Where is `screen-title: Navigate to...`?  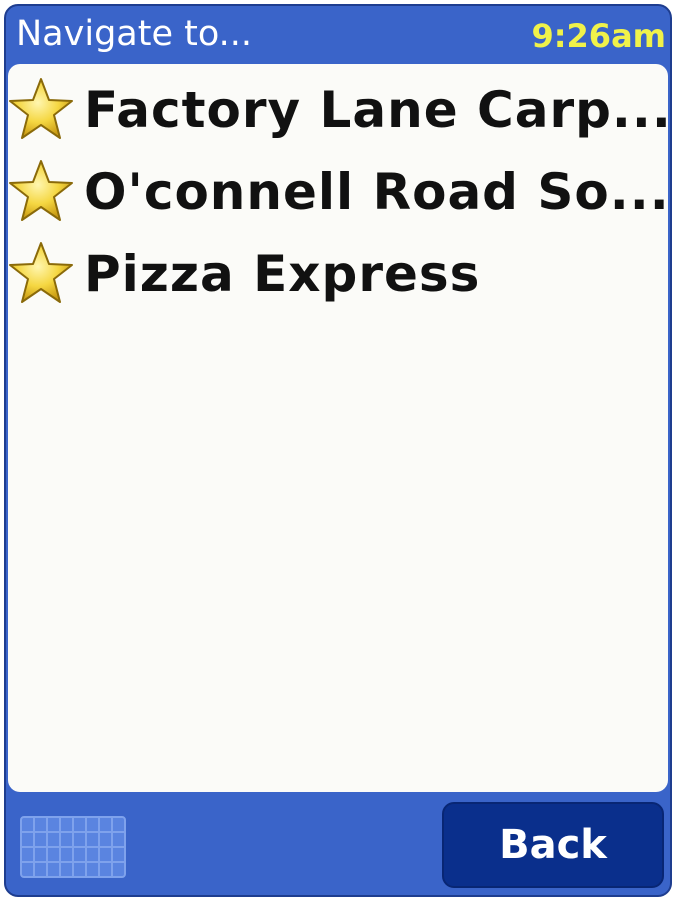
screen-title: Navigate to... is located at coordinates (134, 34).